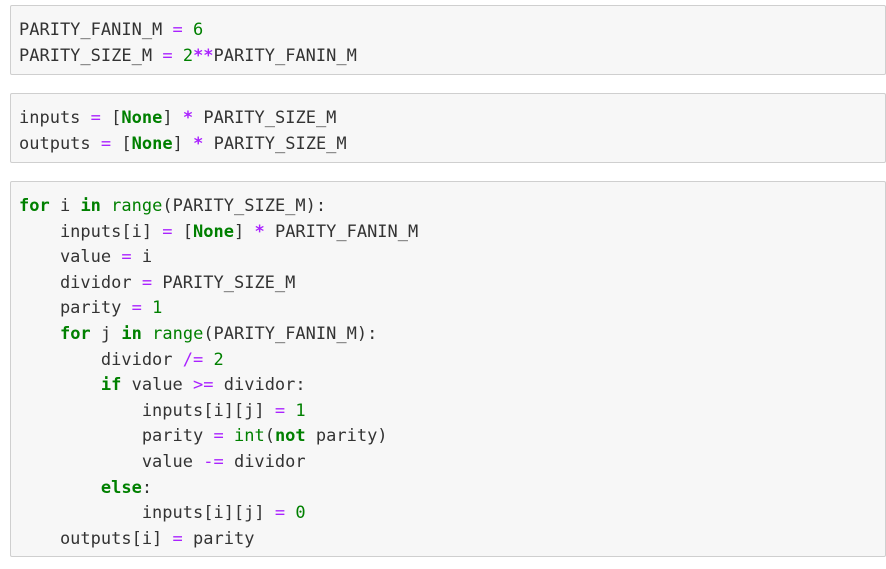 The height and width of the screenshot is (569, 886). Describe the element at coordinates (448, 412) in the screenshot. I see `code-line: inputs[i][j] = 1` at that location.